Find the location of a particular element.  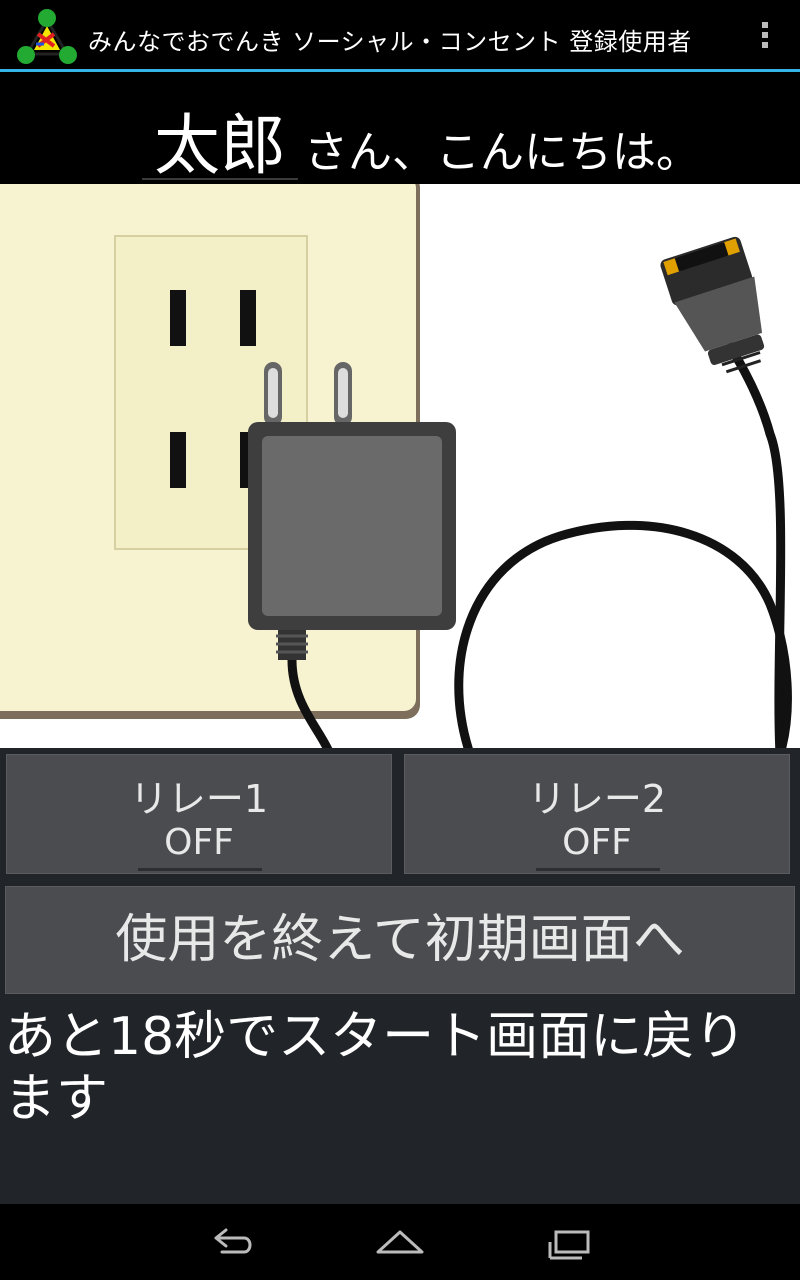

end-session-button: 使用を終えて初期画面へ is located at coordinates (400, 940).